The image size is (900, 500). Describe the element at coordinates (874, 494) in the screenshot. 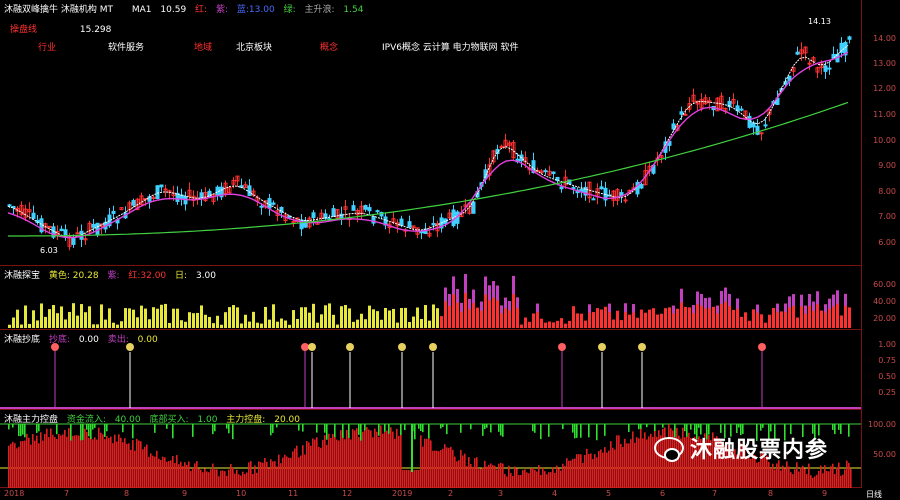

I see `period-label: 日线` at that location.